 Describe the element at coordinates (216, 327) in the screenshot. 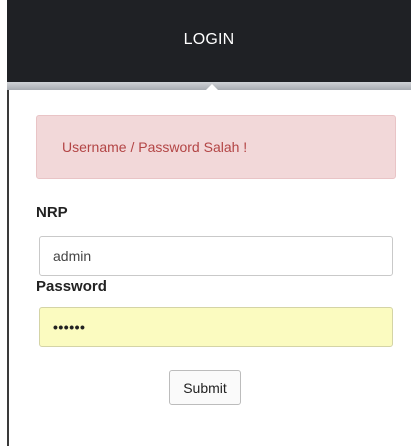

I see `password-input: ••••••` at that location.